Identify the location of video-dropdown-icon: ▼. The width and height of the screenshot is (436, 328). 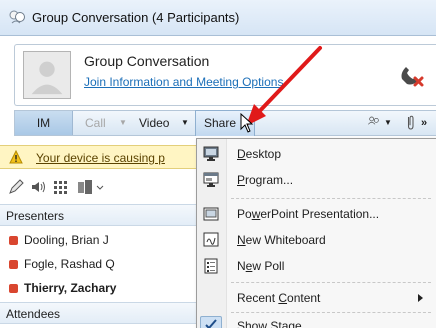
(185, 123).